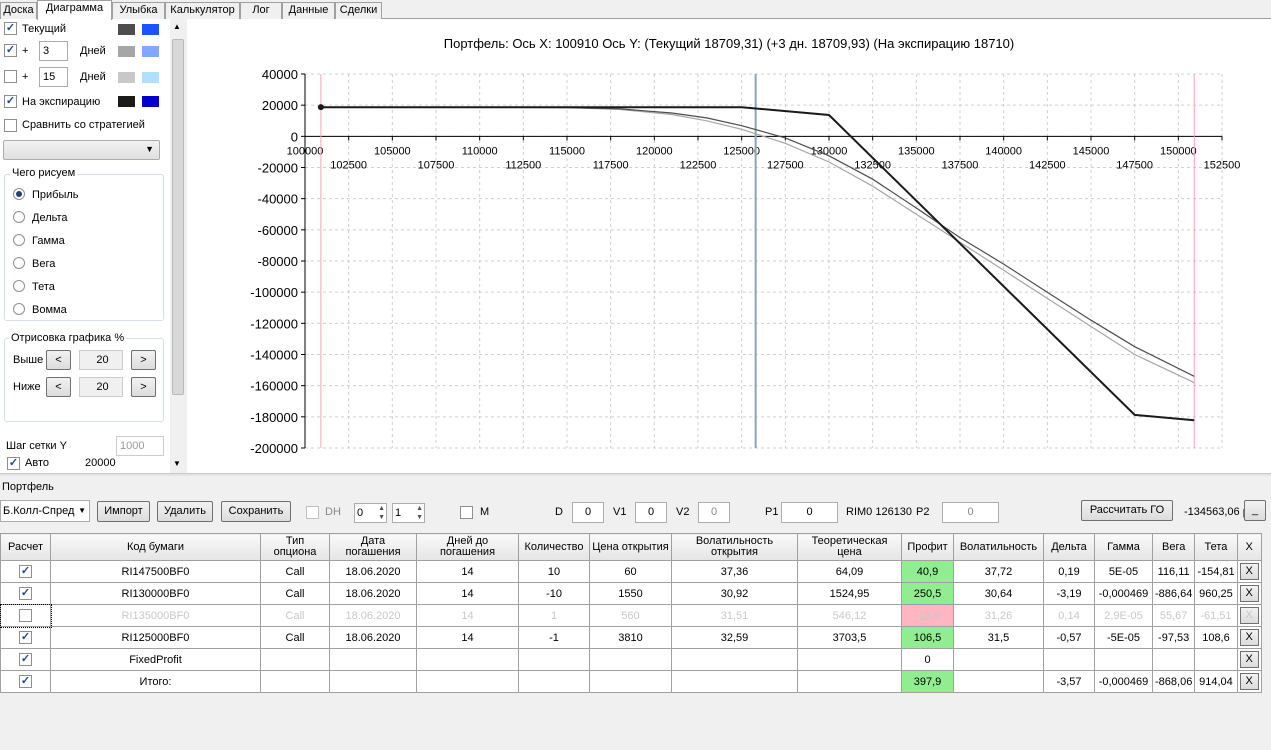 The image size is (1271, 750). Describe the element at coordinates (1173, 547) in the screenshot. I see `col-vega: Вега` at that location.